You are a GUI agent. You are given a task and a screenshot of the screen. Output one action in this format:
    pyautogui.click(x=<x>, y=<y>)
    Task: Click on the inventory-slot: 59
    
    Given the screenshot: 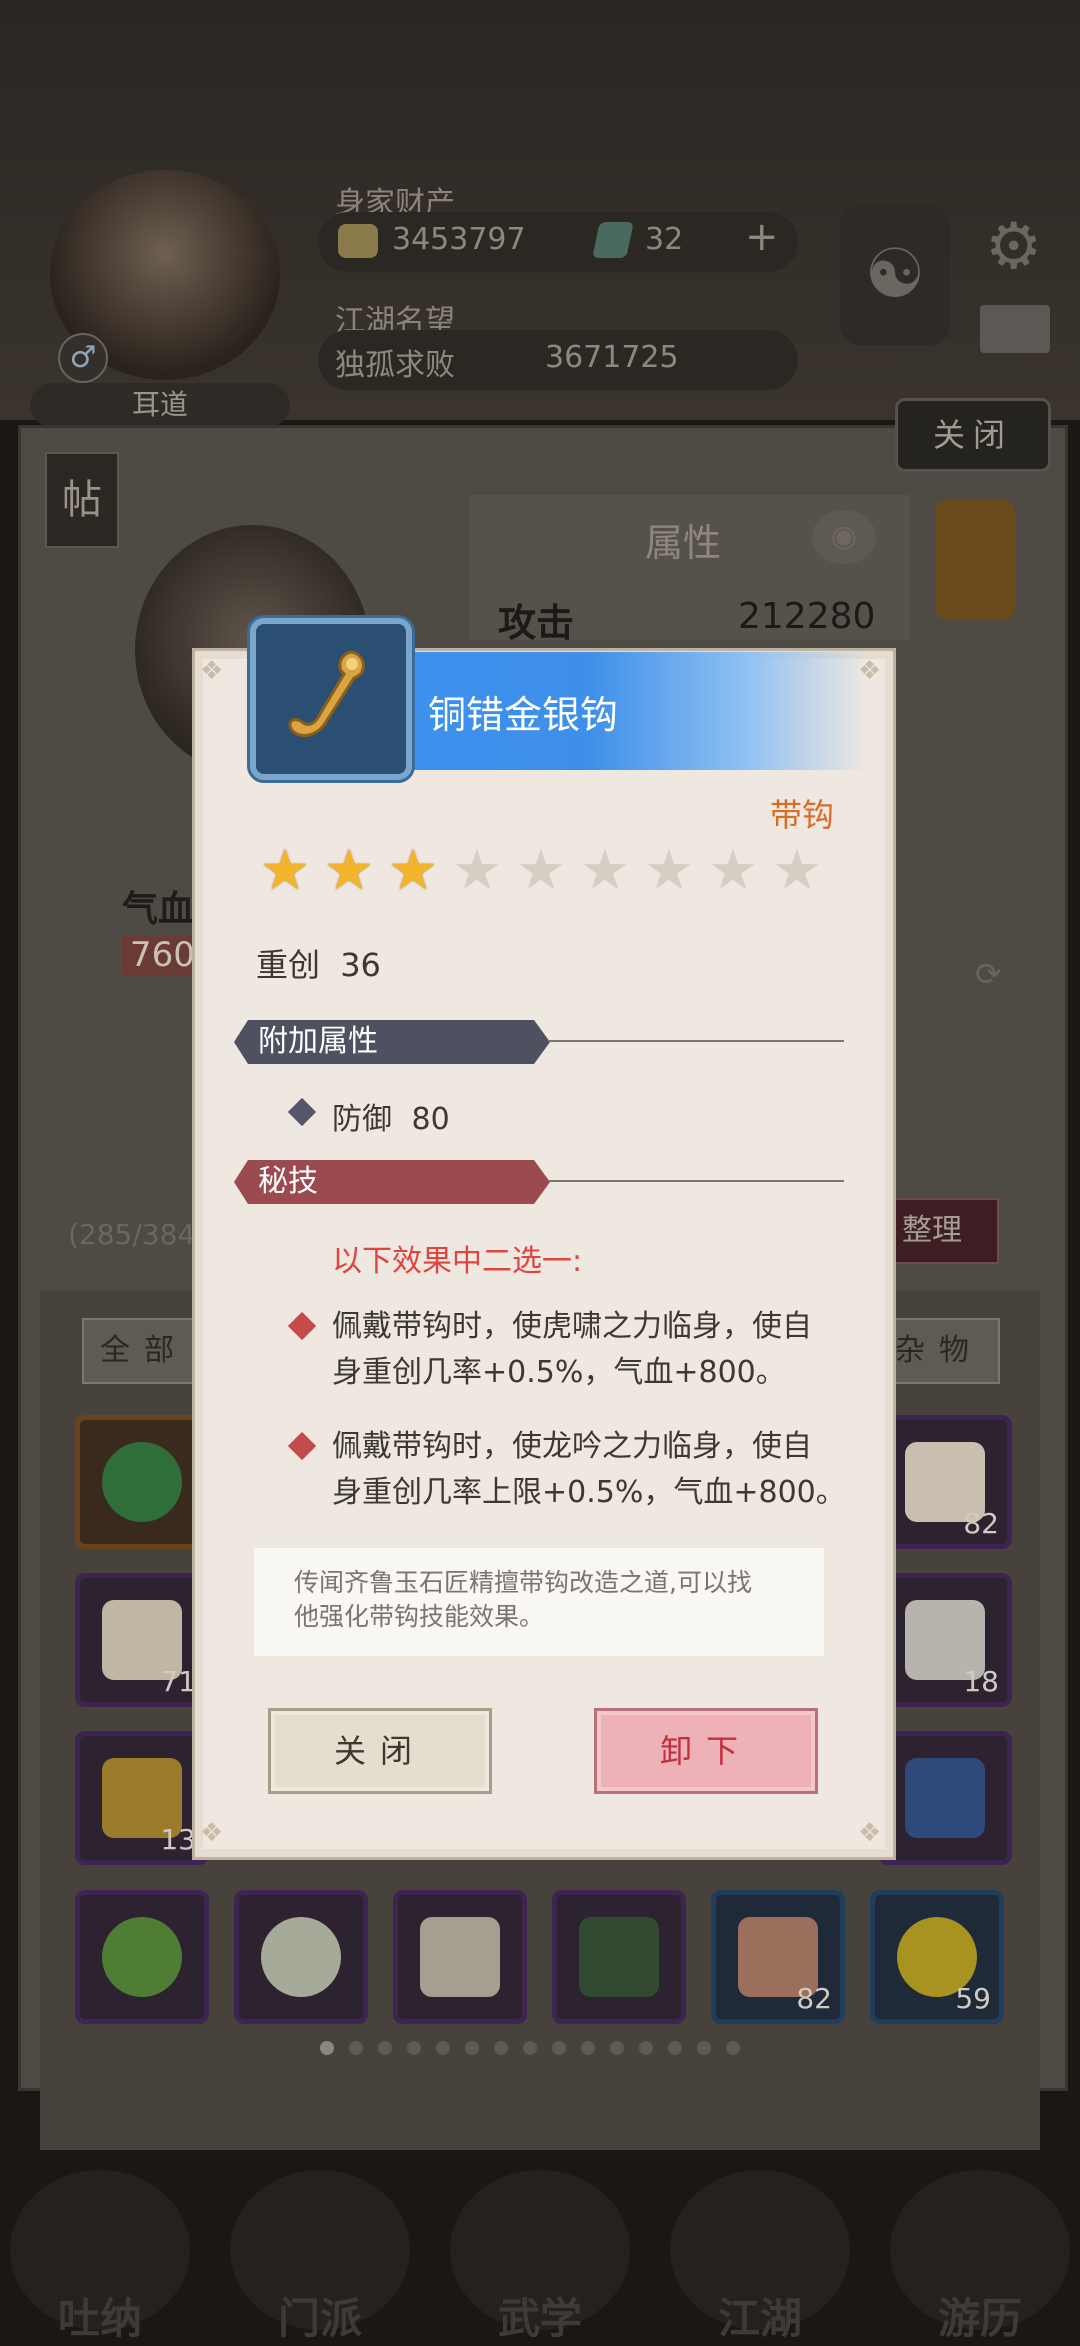 What is the action you would take?
    pyautogui.click(x=937, y=1957)
    